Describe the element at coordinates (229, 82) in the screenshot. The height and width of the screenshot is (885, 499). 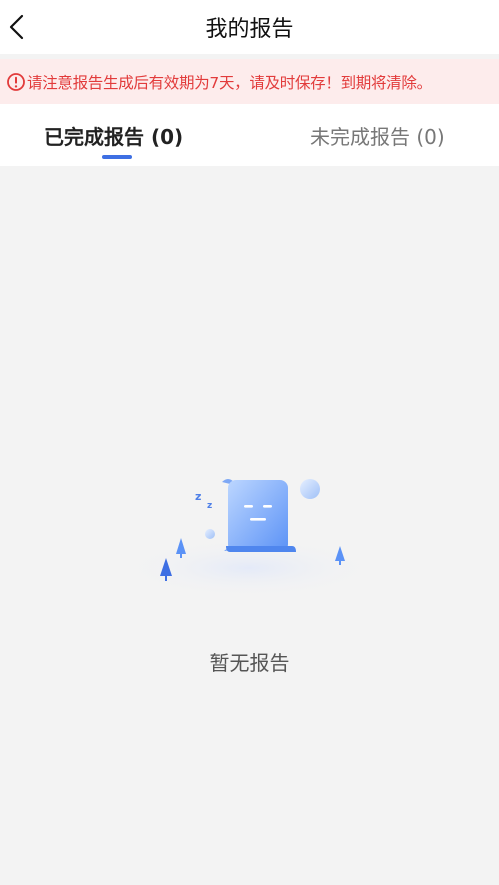
I see `notice-text: 请注意报告生成后有效期为7天，请及时保存！到期将清除。` at that location.